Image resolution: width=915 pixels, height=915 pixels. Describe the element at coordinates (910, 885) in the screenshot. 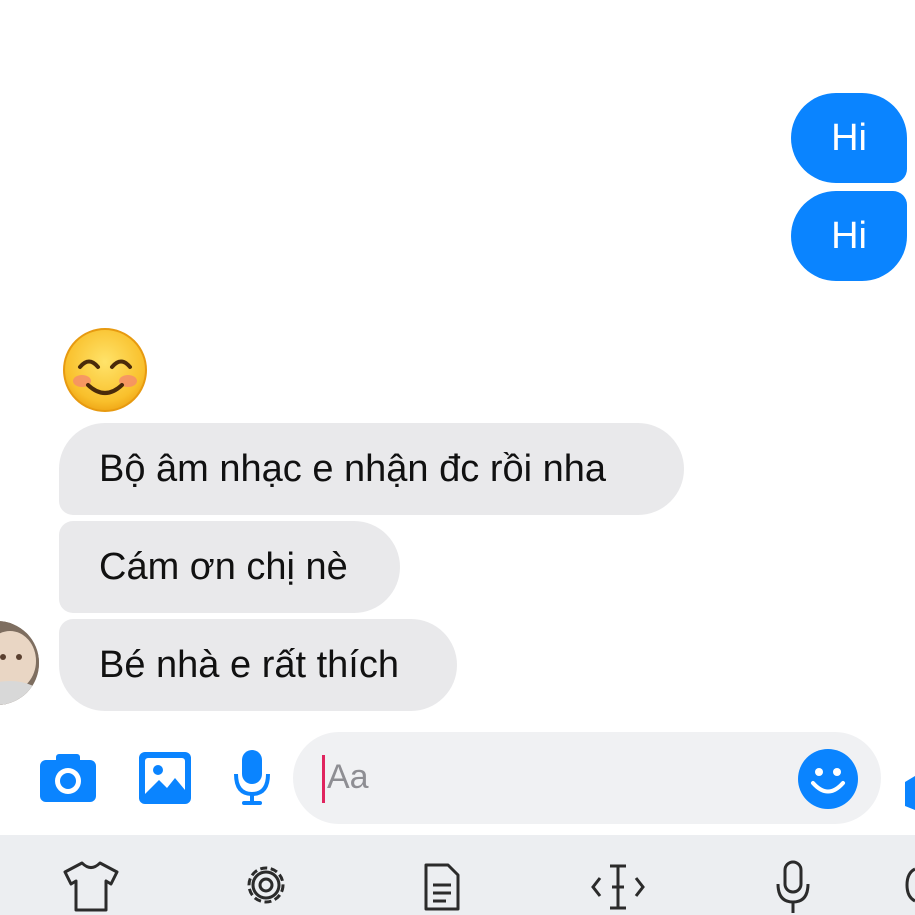

I see `more-icon` at that location.